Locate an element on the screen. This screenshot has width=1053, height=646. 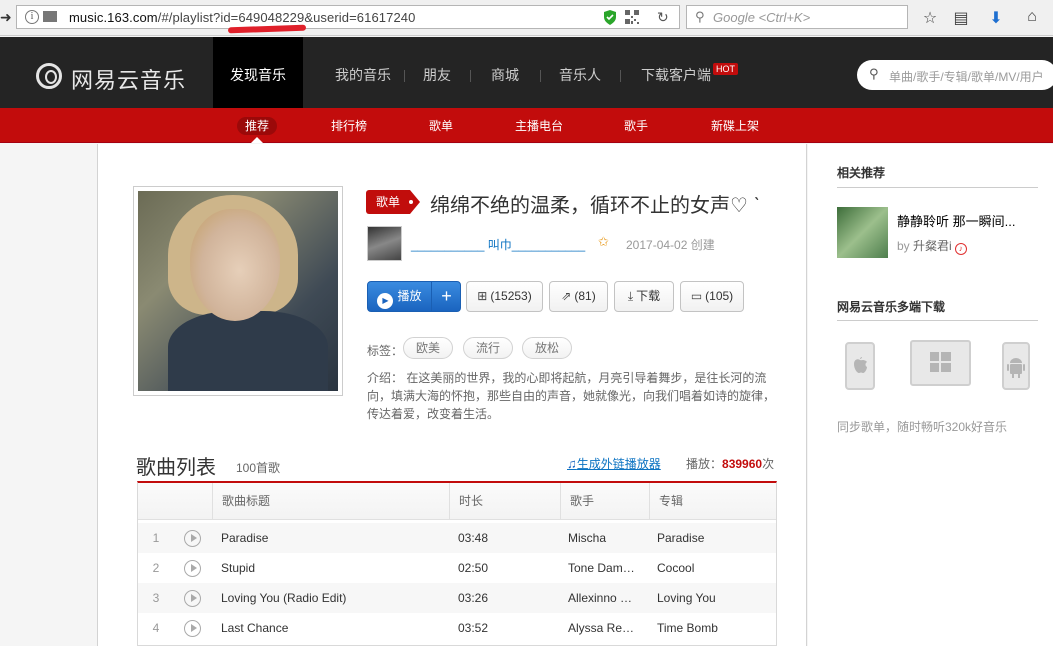
share-icon: ⇗ is located at coordinates (566, 296).